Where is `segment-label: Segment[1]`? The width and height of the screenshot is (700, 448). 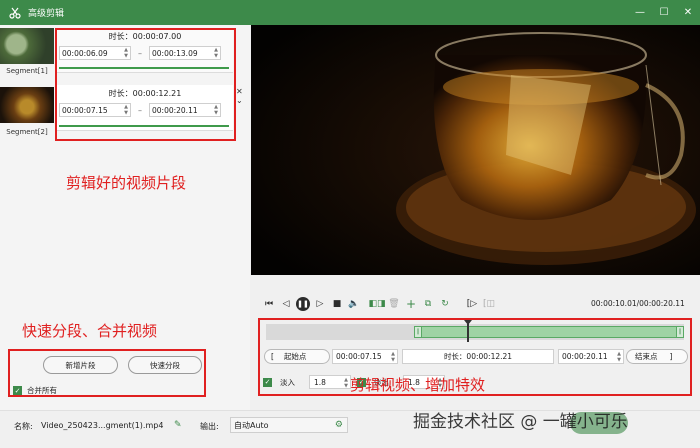 segment-label: Segment[1] is located at coordinates (27, 71).